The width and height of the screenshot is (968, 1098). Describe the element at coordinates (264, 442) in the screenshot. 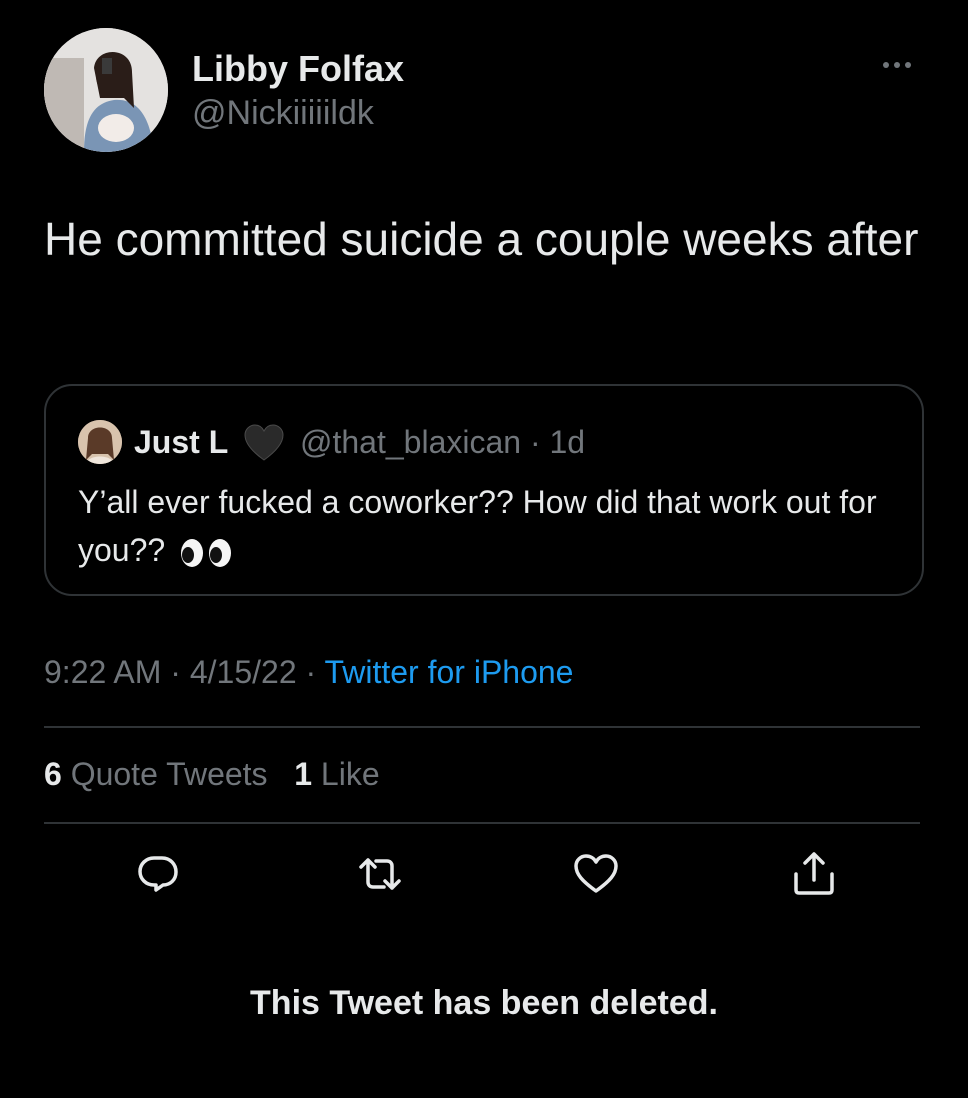

I see `black-heart-icon` at that location.